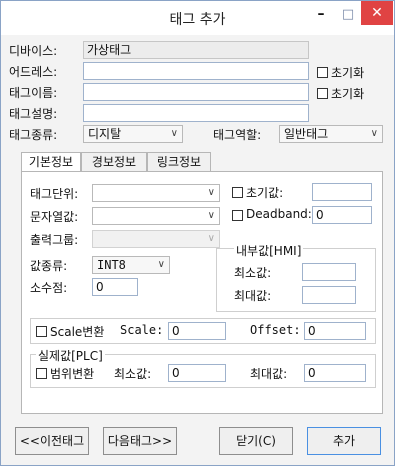  What do you see at coordinates (344, 441) in the screenshot?
I see `add-button: 추가` at bounding box center [344, 441].